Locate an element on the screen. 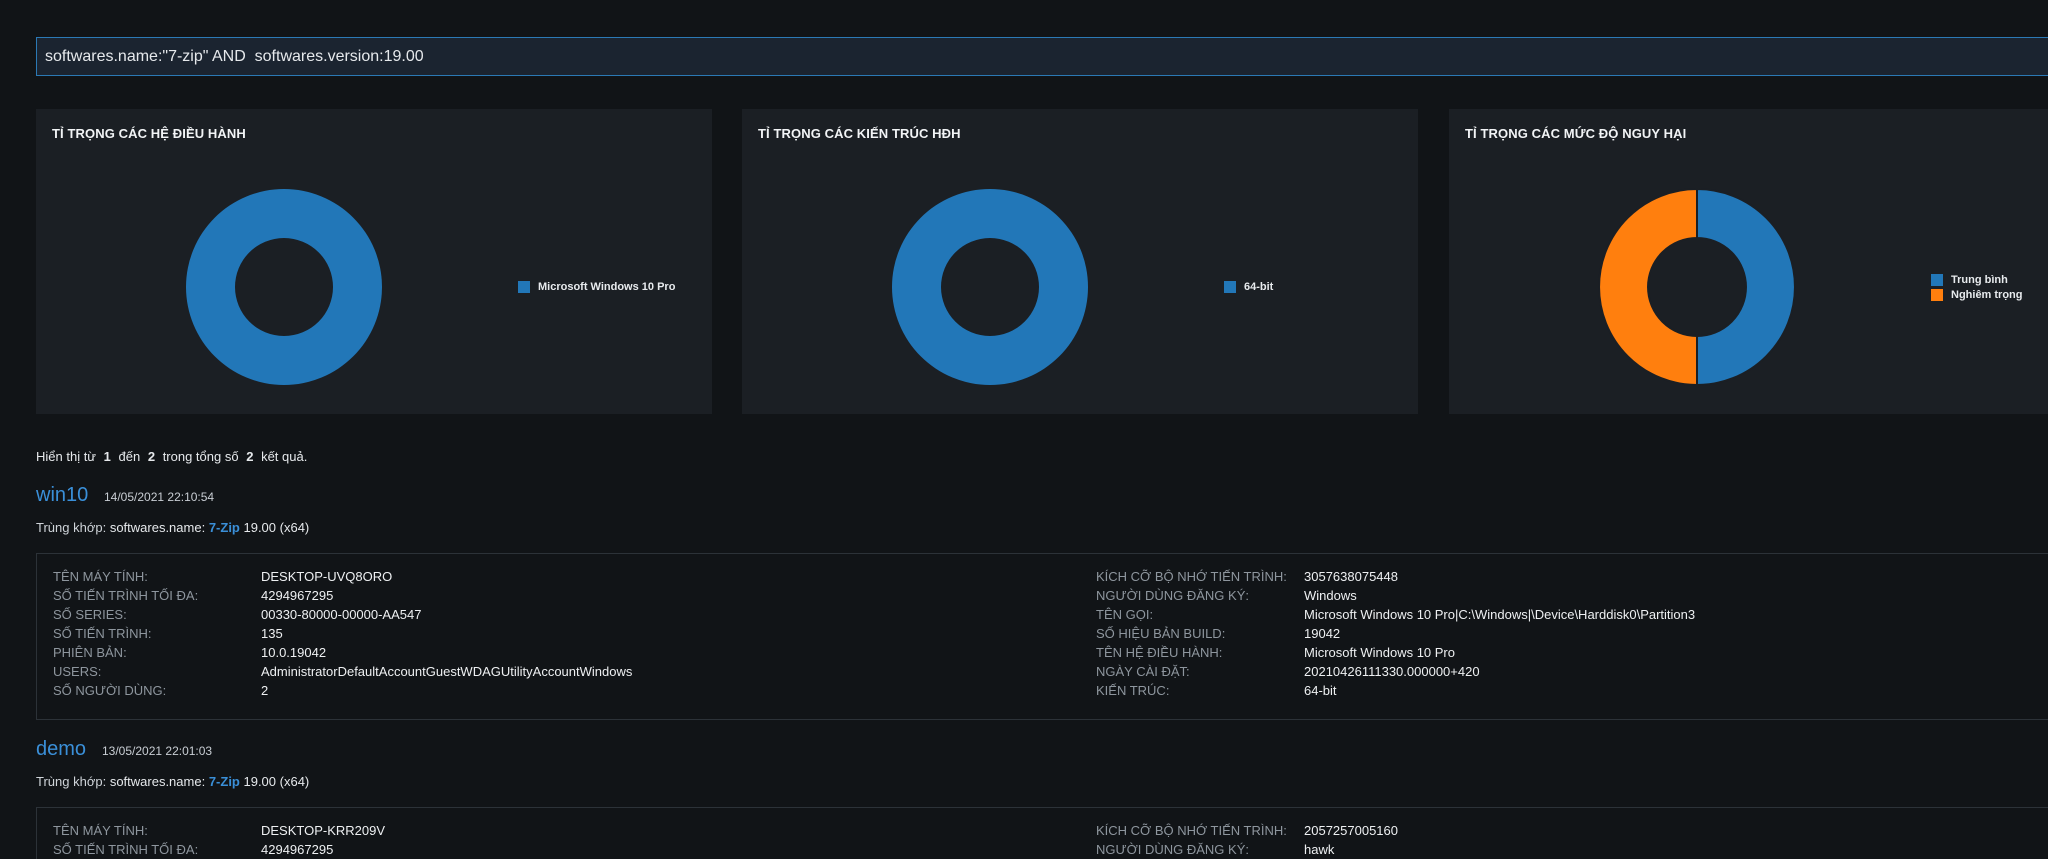  legend-label: 64-bit is located at coordinates (1259, 286).